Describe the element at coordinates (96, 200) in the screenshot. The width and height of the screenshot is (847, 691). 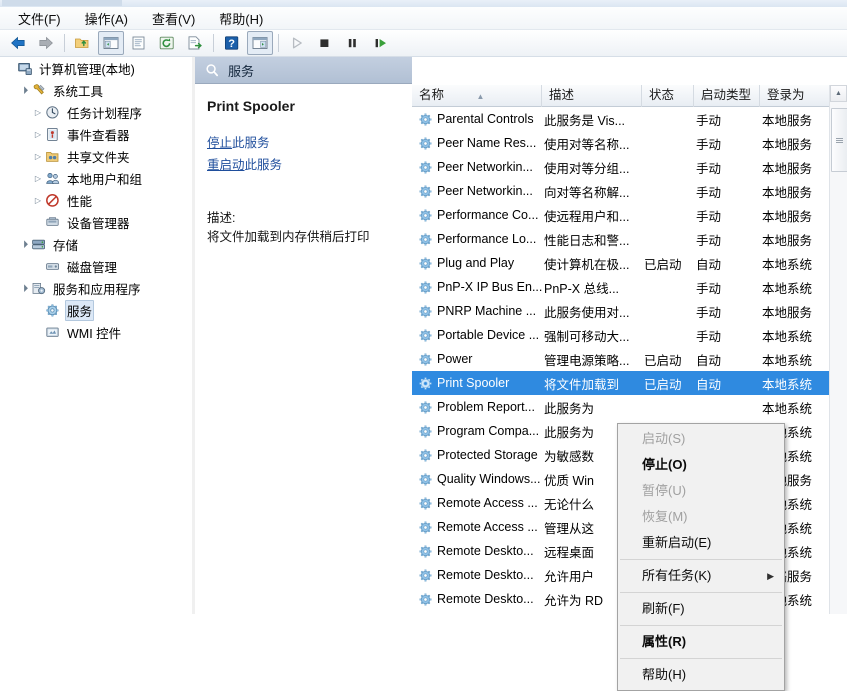
I see `sidebar-item-performance: ▷ 性能` at that location.